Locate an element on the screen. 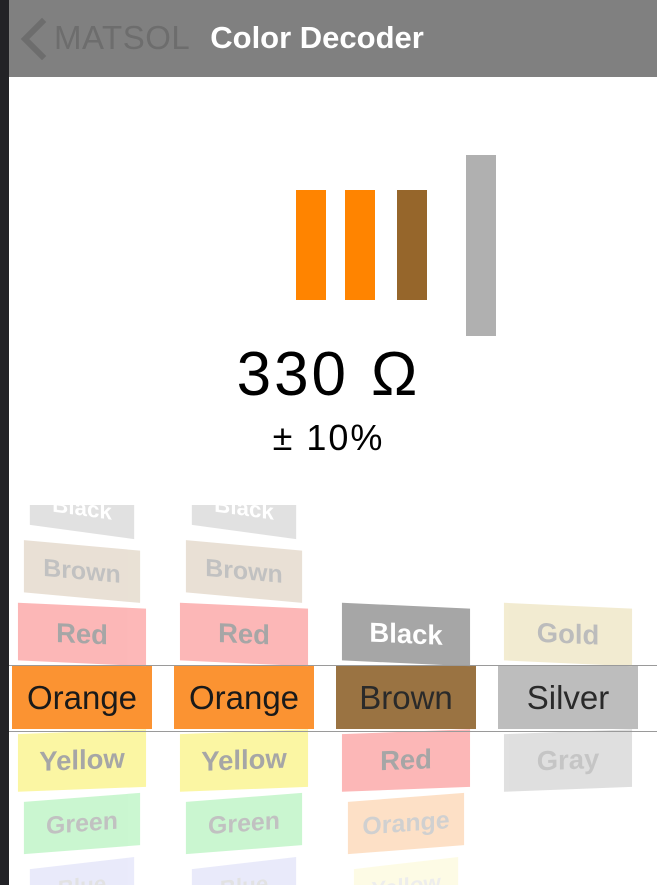 The height and width of the screenshot is (885, 657). picker-option-selected: Silver is located at coordinates (568, 697).